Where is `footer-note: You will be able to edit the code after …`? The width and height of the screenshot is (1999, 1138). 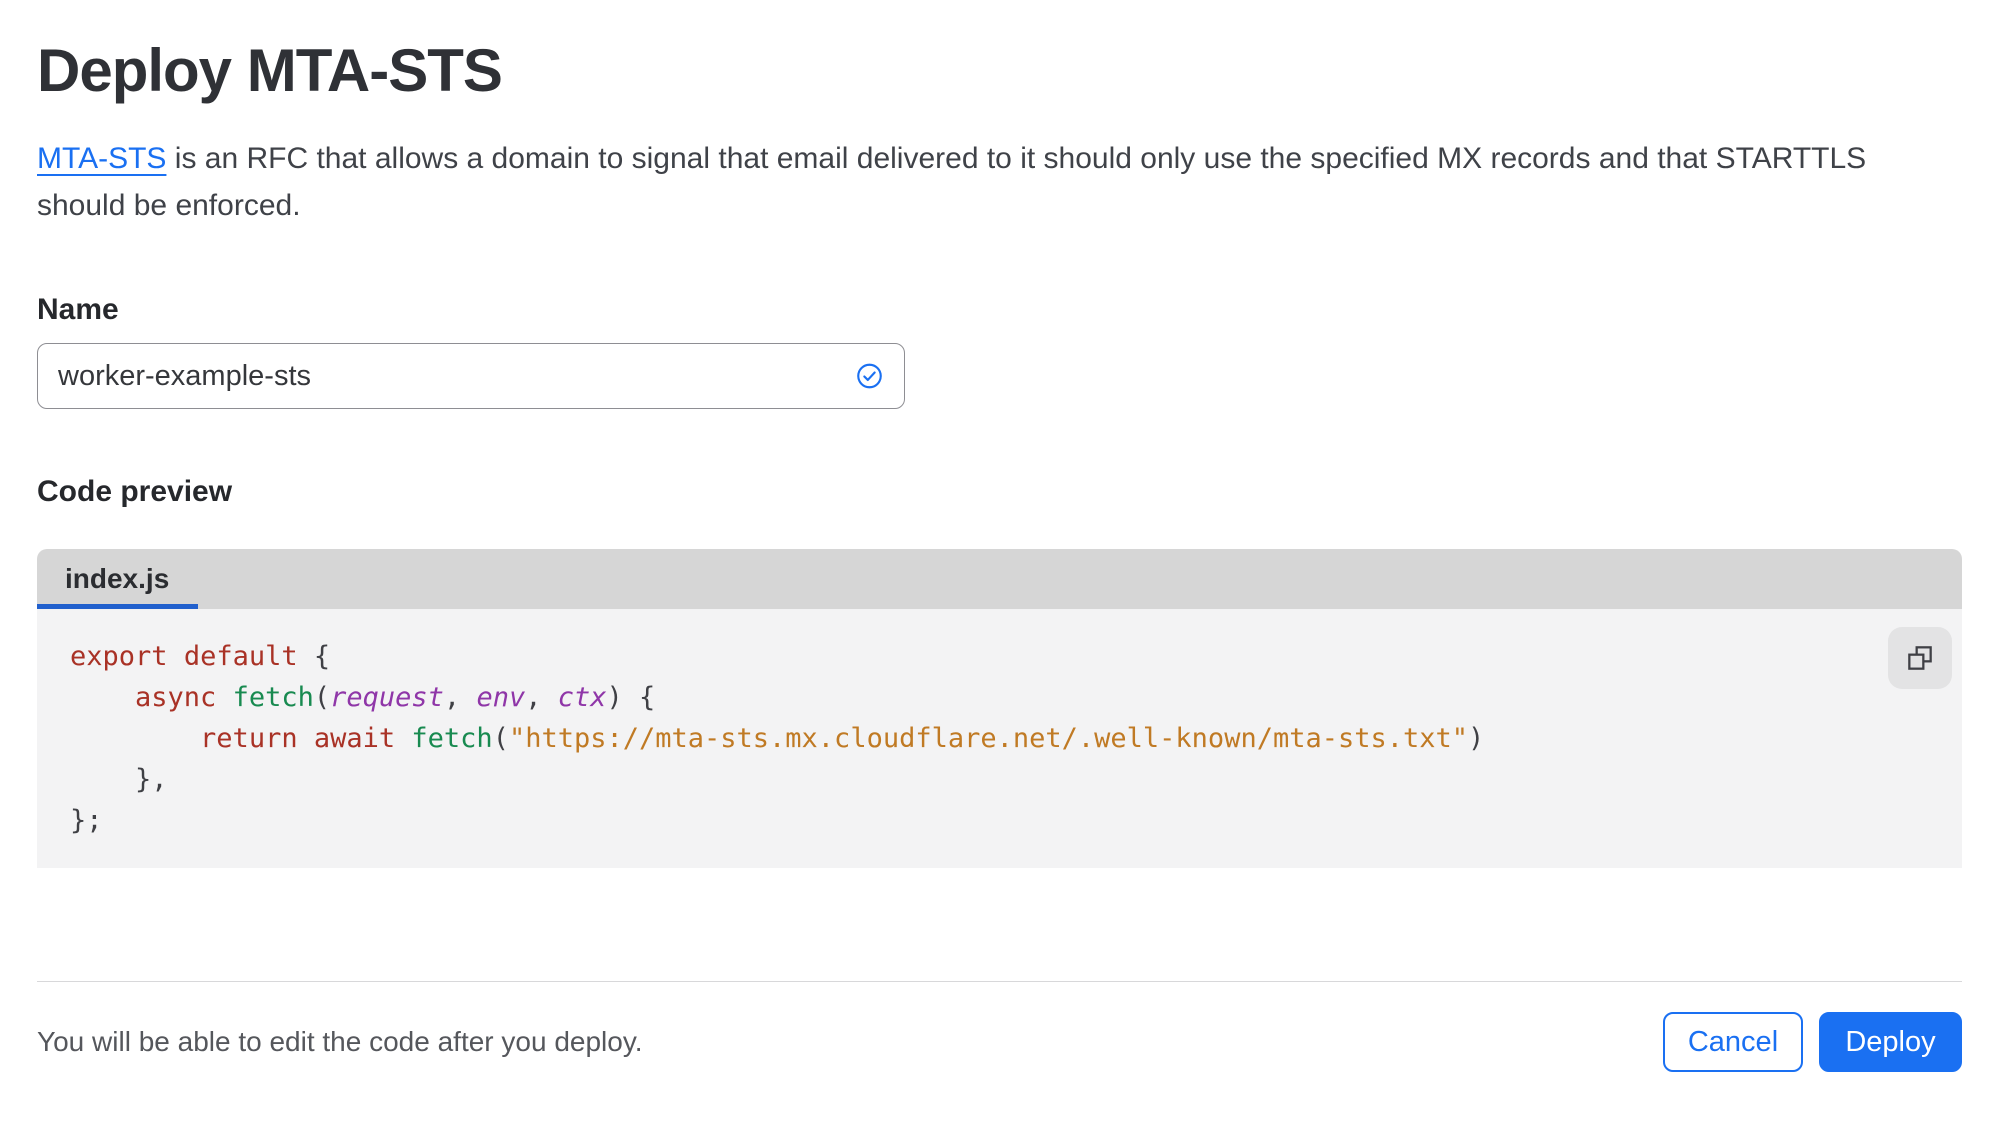 footer-note: You will be able to edit the code after … is located at coordinates (340, 1041).